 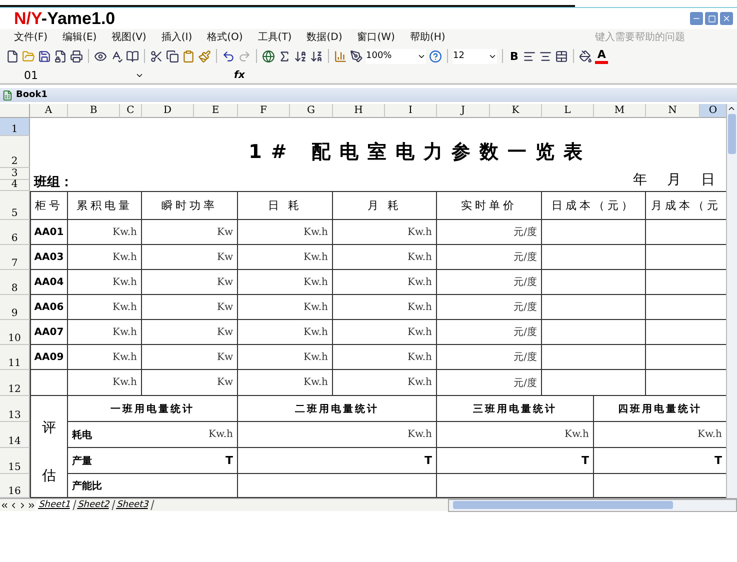 What do you see at coordinates (713, 111) in the screenshot?
I see `column-header: O` at bounding box center [713, 111].